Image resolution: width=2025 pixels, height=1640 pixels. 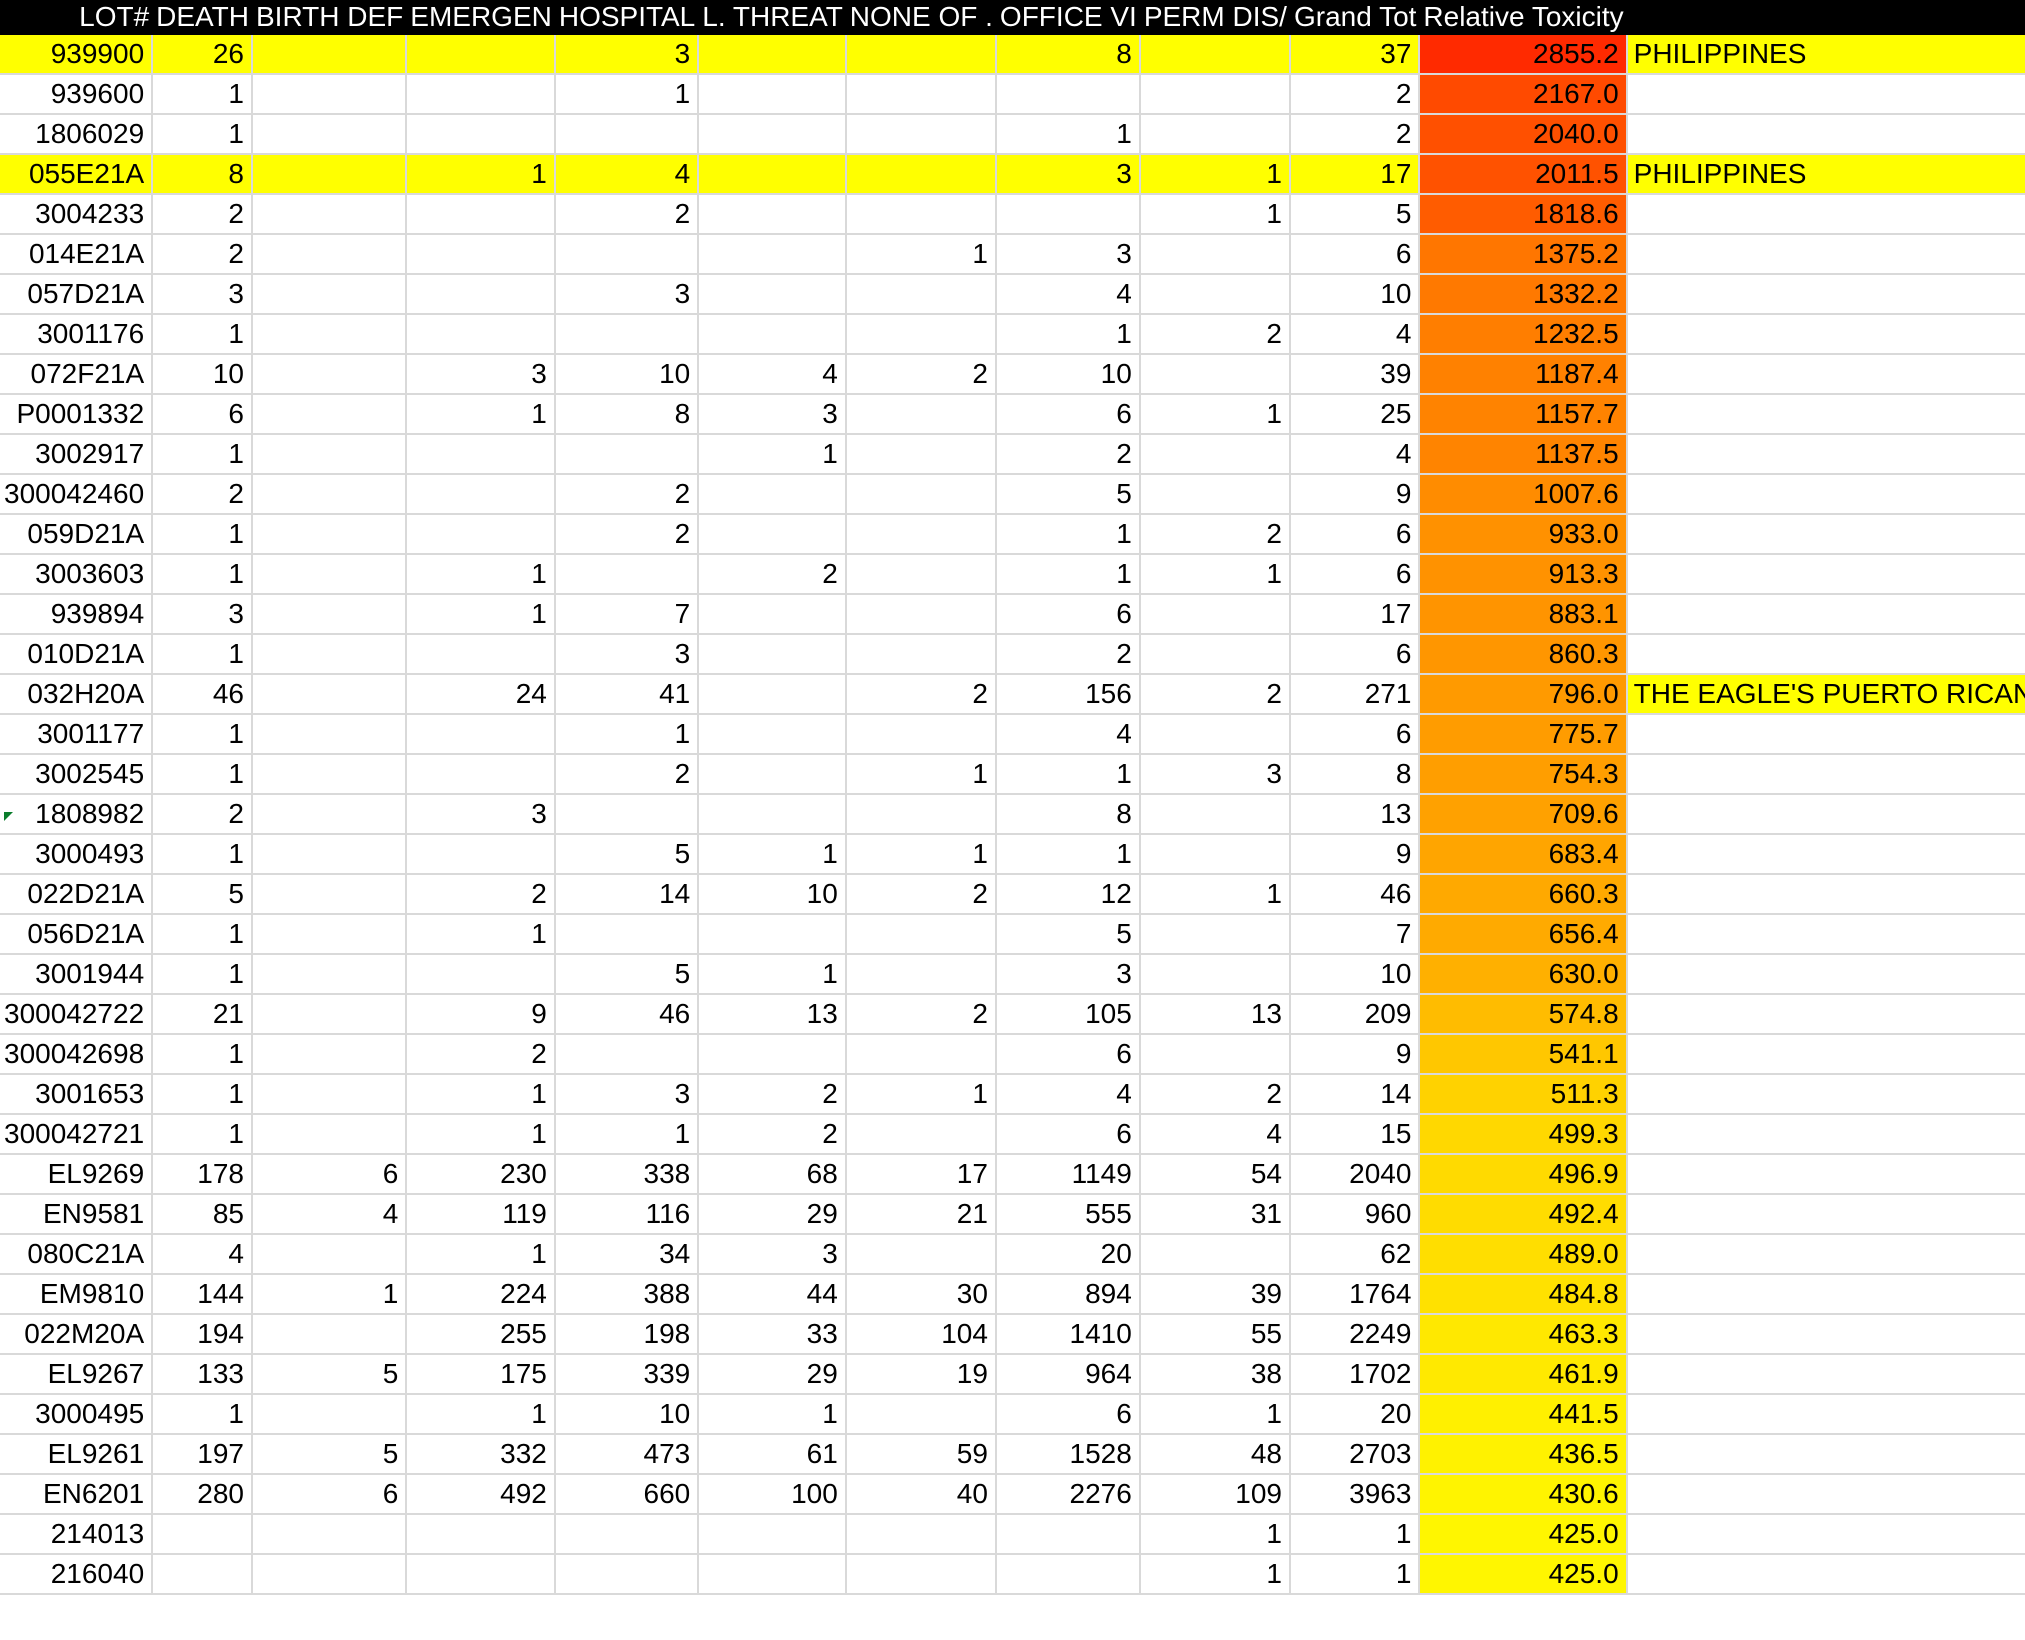 I want to click on toxicity-cell: 683.4, so click(x=1523, y=854).